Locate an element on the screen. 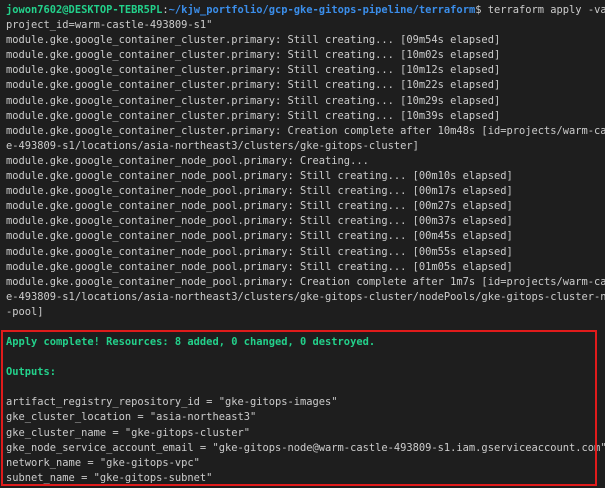  command-text: terraform apply -var=" is located at coordinates (546, 10).